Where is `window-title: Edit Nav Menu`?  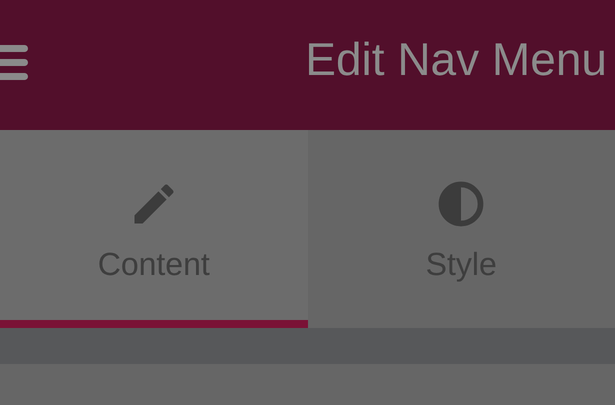
window-title: Edit Nav Menu is located at coordinates (456, 59).